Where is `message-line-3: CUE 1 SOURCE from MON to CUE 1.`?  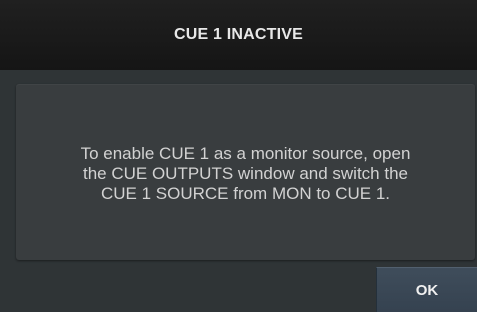 message-line-3: CUE 1 SOURCE from MON to CUE 1. is located at coordinates (245, 193).